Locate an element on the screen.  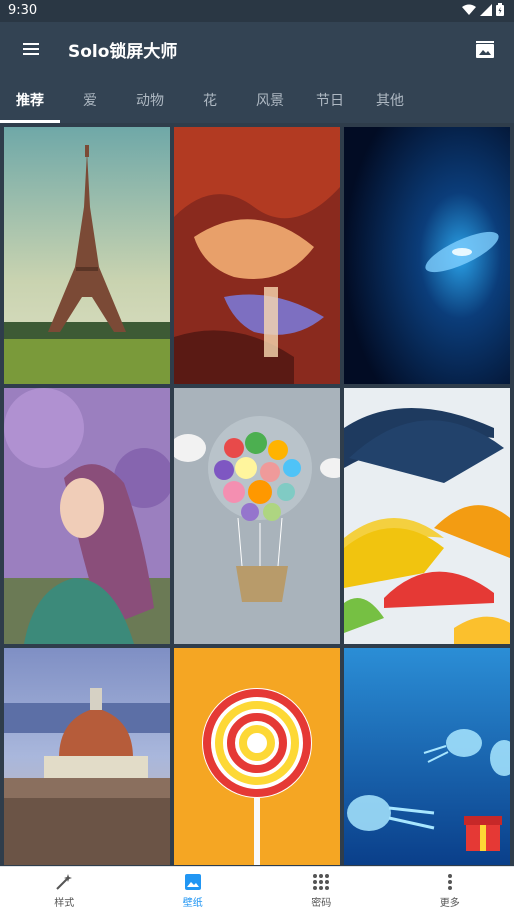
nav-password-label: 密码 is located at coordinates (321, 903).